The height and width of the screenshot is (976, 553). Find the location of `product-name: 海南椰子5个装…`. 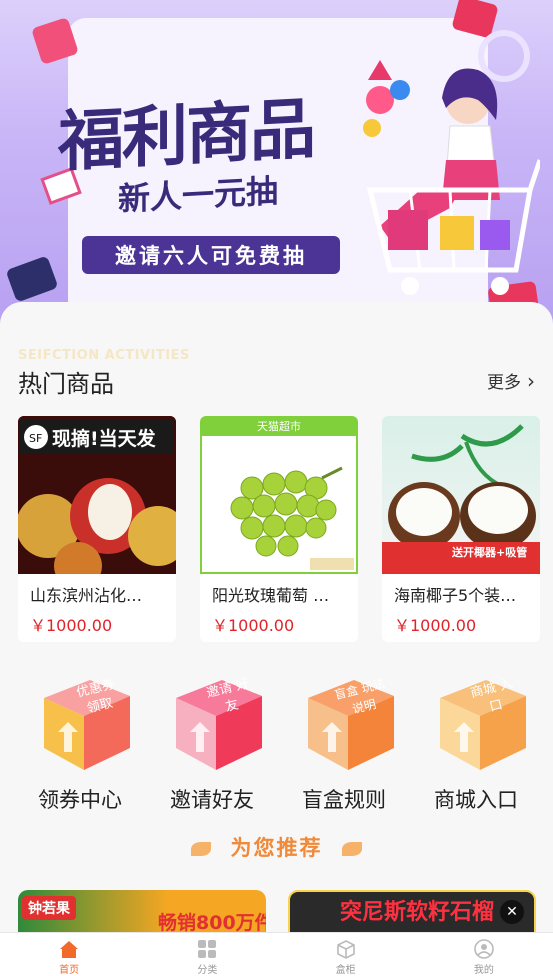

product-name: 海南椰子5个装… is located at coordinates (455, 595).